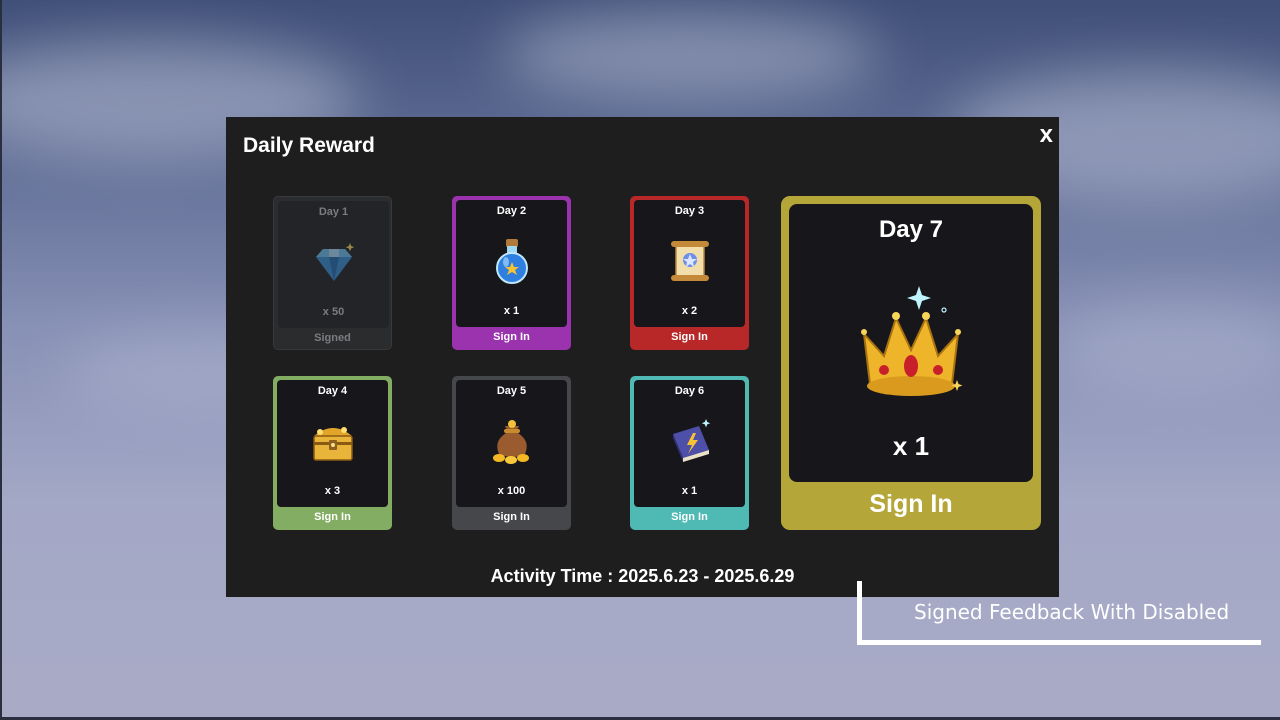 The image size is (1280, 720). What do you see at coordinates (689, 211) in the screenshot?
I see `day-label: Day 3` at bounding box center [689, 211].